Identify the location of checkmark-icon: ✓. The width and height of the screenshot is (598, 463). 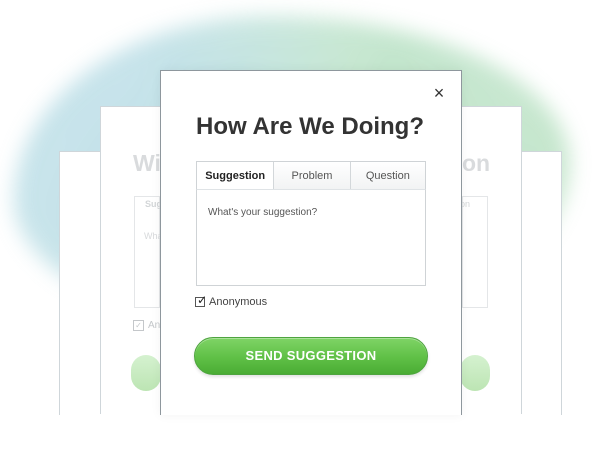
(202, 300).